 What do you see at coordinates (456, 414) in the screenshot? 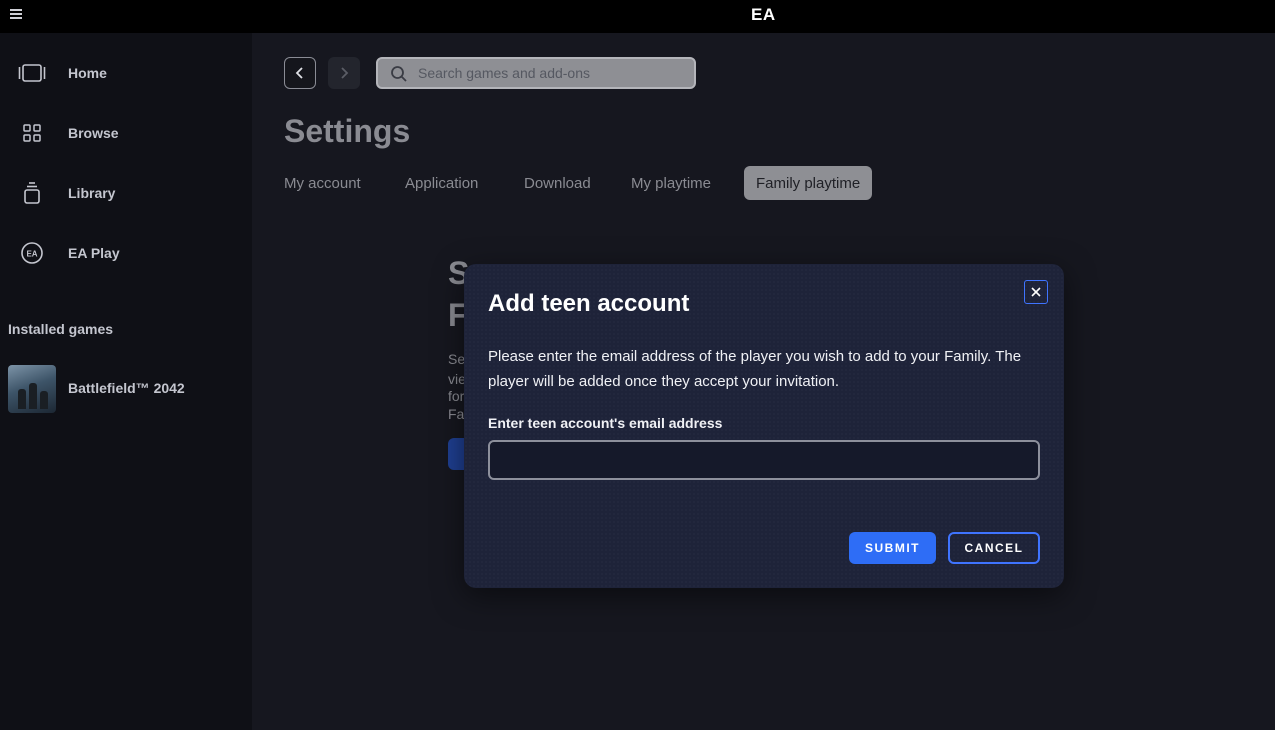
I see `background-text: Fa` at bounding box center [456, 414].